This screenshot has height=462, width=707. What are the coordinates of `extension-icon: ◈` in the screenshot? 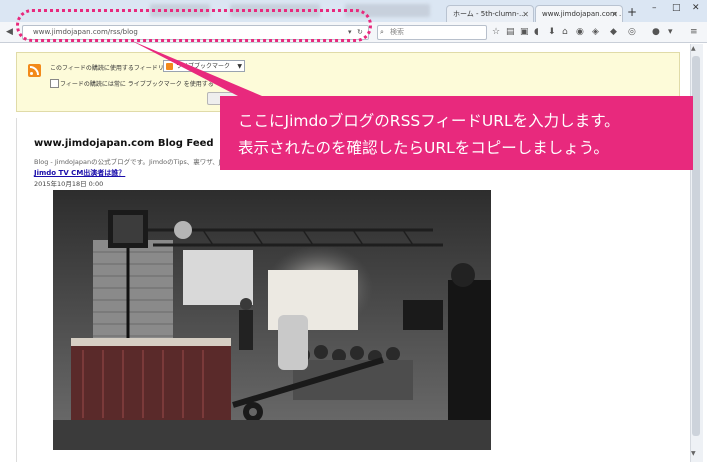 It's located at (595, 32).